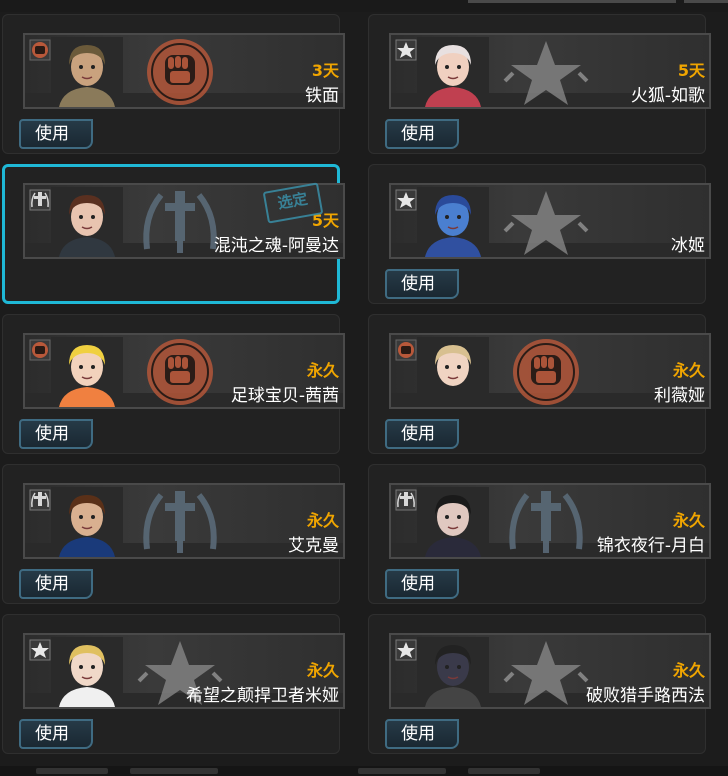  What do you see at coordinates (688, 246) in the screenshot?
I see `character-name: 冰姬` at bounding box center [688, 246].